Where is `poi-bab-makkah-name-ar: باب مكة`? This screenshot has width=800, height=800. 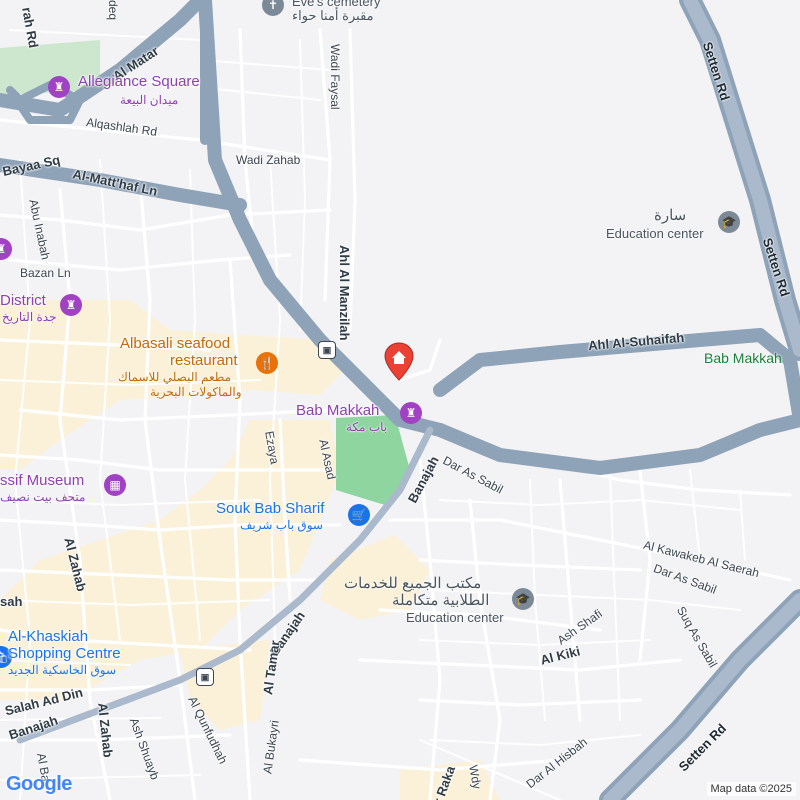 poi-bab-makkah-name-ar: باب مكة is located at coordinates (367, 427).